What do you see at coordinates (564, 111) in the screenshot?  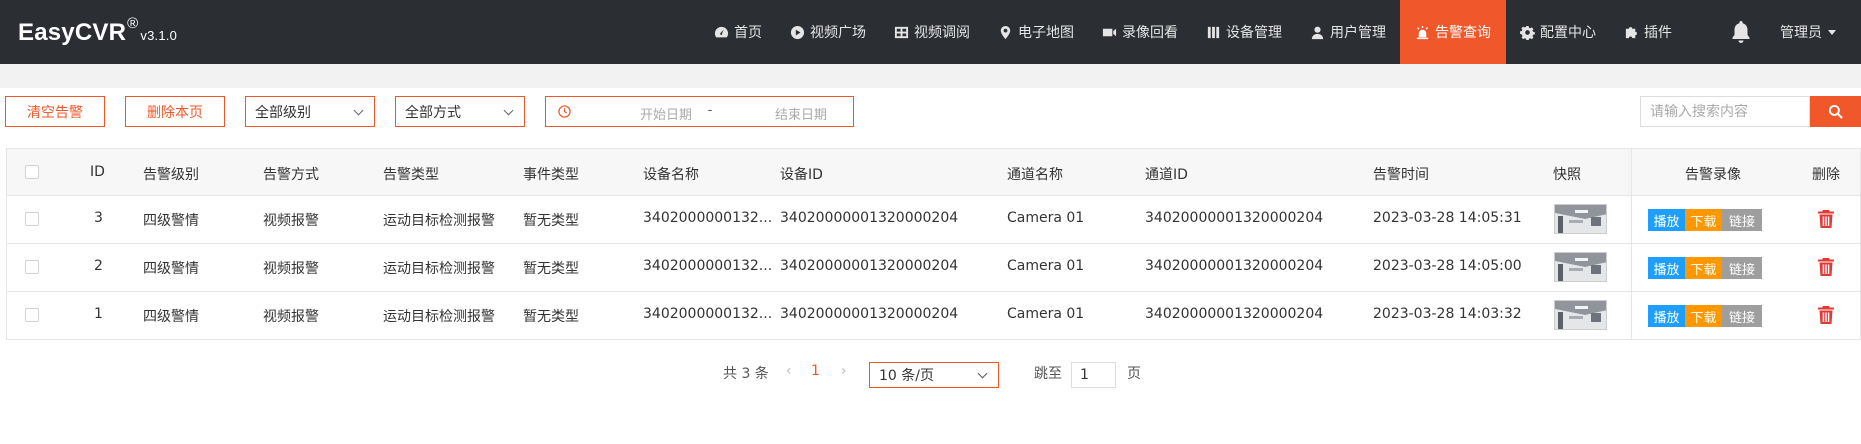 I see `clock-icon` at bounding box center [564, 111].